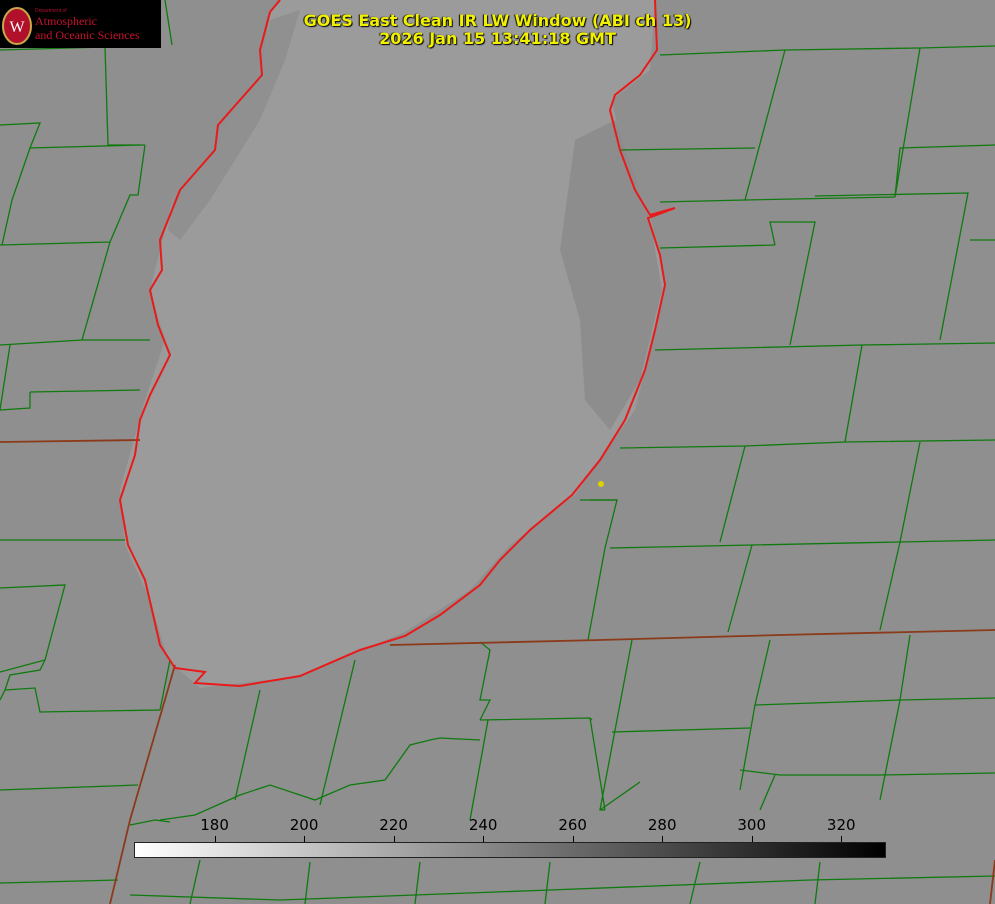 The height and width of the screenshot is (904, 995). What do you see at coordinates (214, 825) in the screenshot?
I see `colorbar-tick-label: 180` at bounding box center [214, 825].